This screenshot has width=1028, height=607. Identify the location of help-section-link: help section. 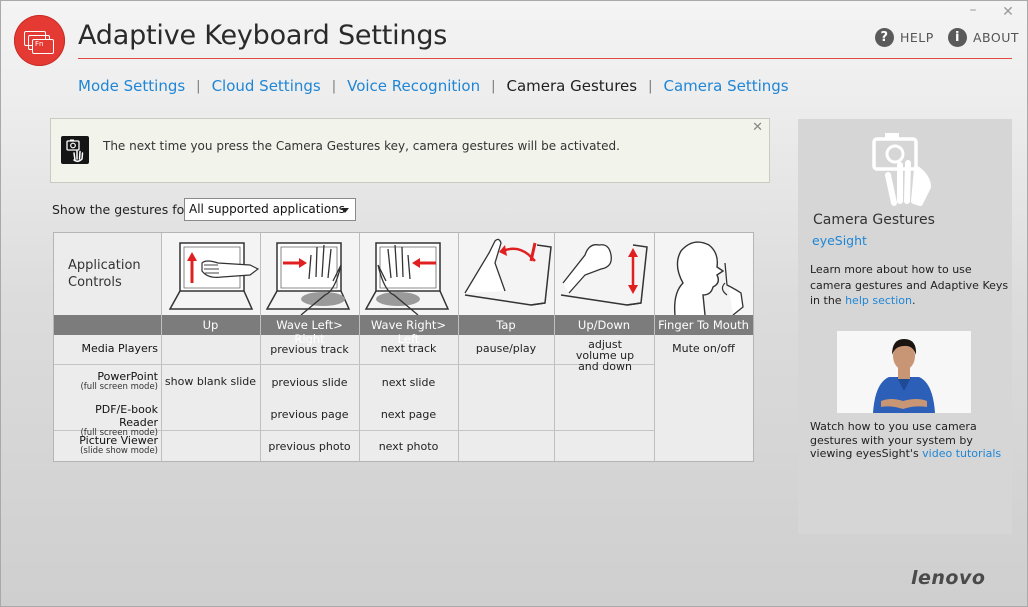
(878, 300).